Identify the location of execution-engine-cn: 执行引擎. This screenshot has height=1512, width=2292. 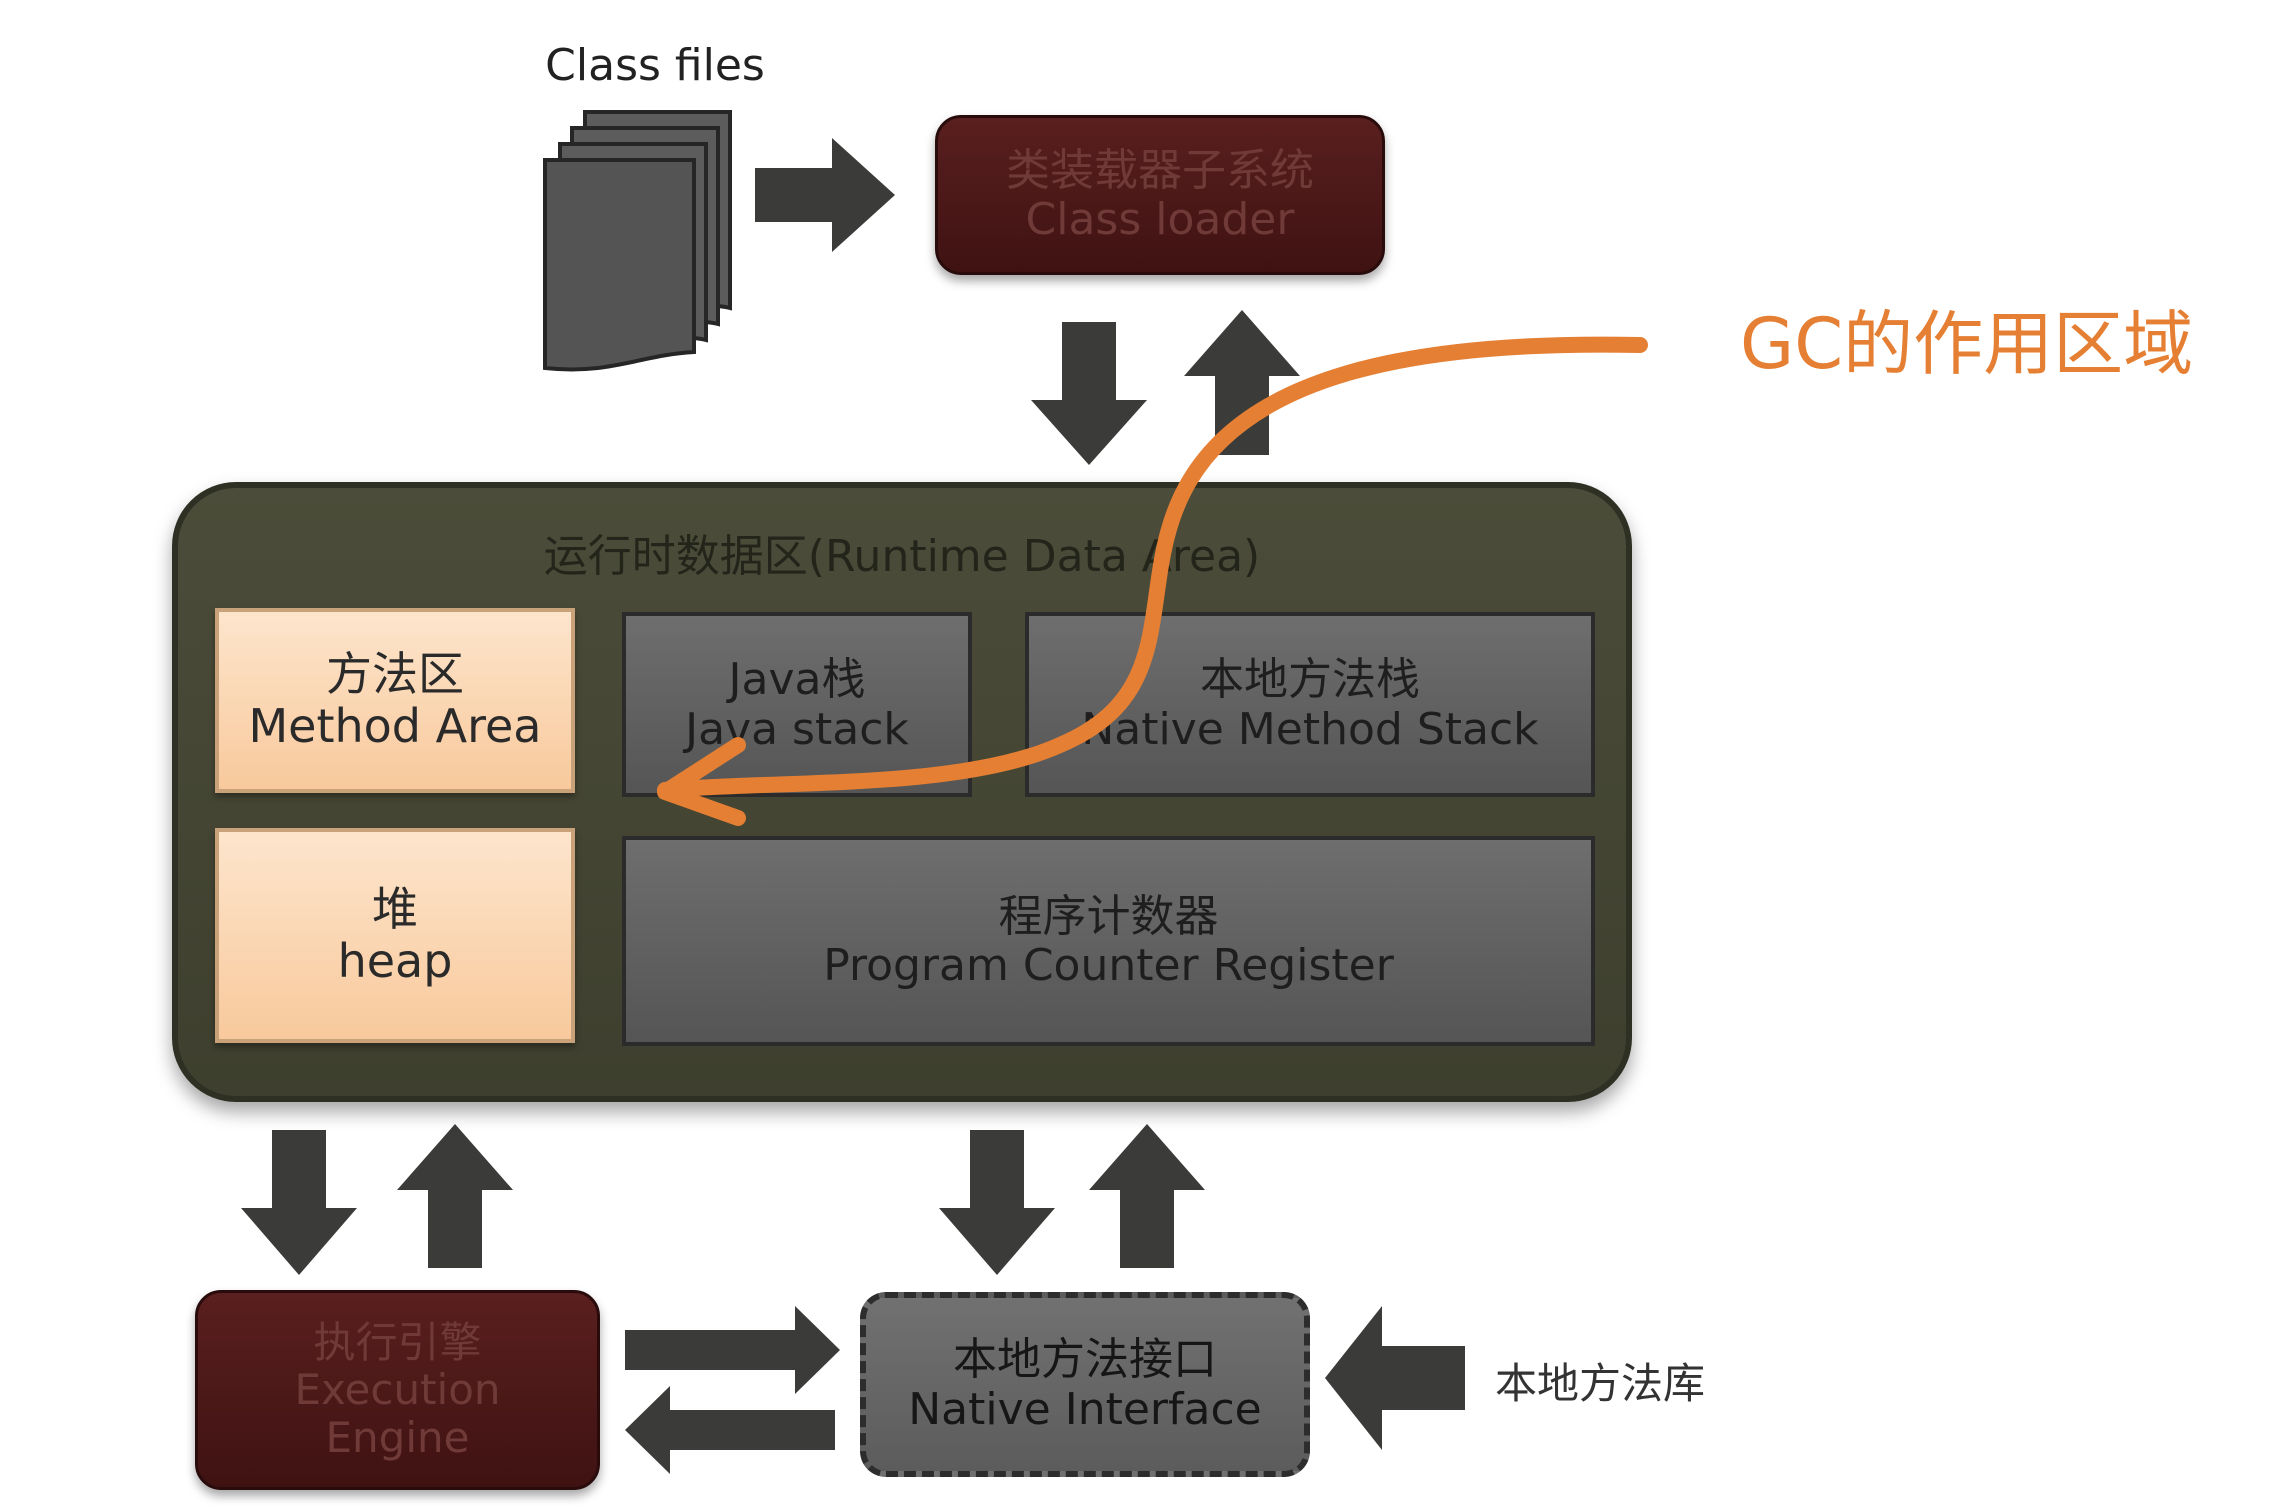
(397, 1343).